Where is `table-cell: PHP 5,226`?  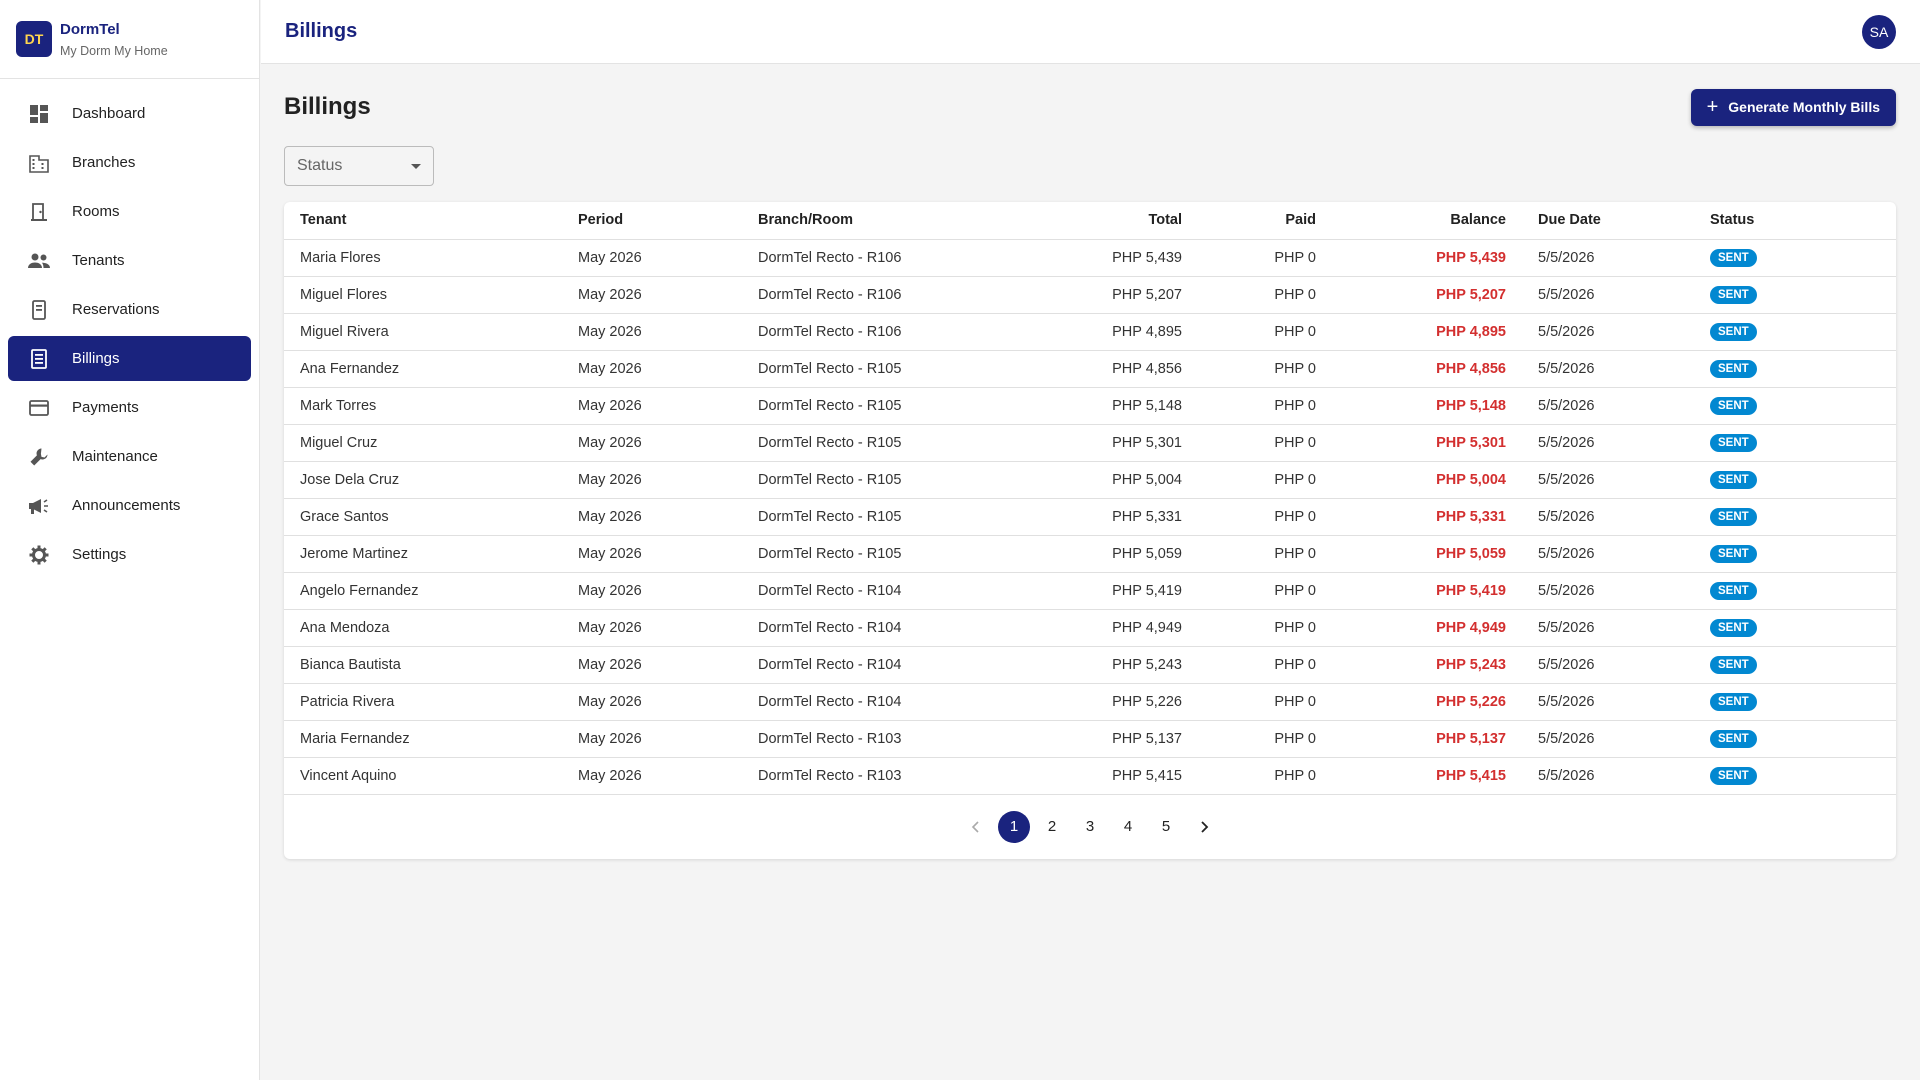 table-cell: PHP 5,226 is located at coordinates (1098, 702).